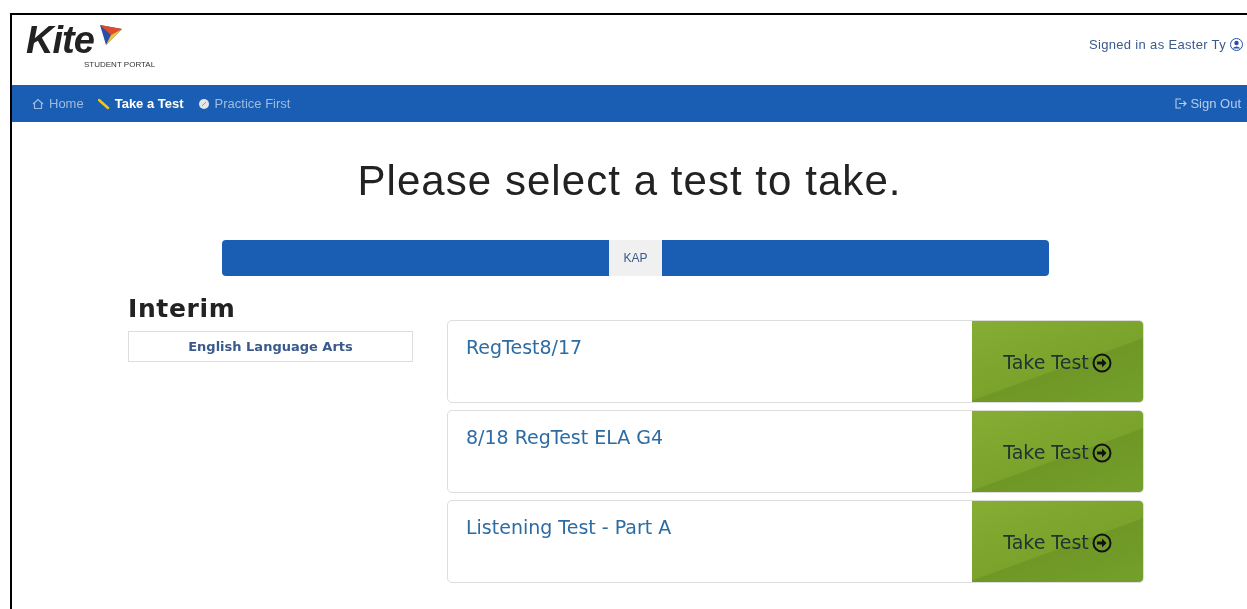 This screenshot has height=609, width=1247. What do you see at coordinates (38, 103) in the screenshot?
I see `home-icon` at bounding box center [38, 103].